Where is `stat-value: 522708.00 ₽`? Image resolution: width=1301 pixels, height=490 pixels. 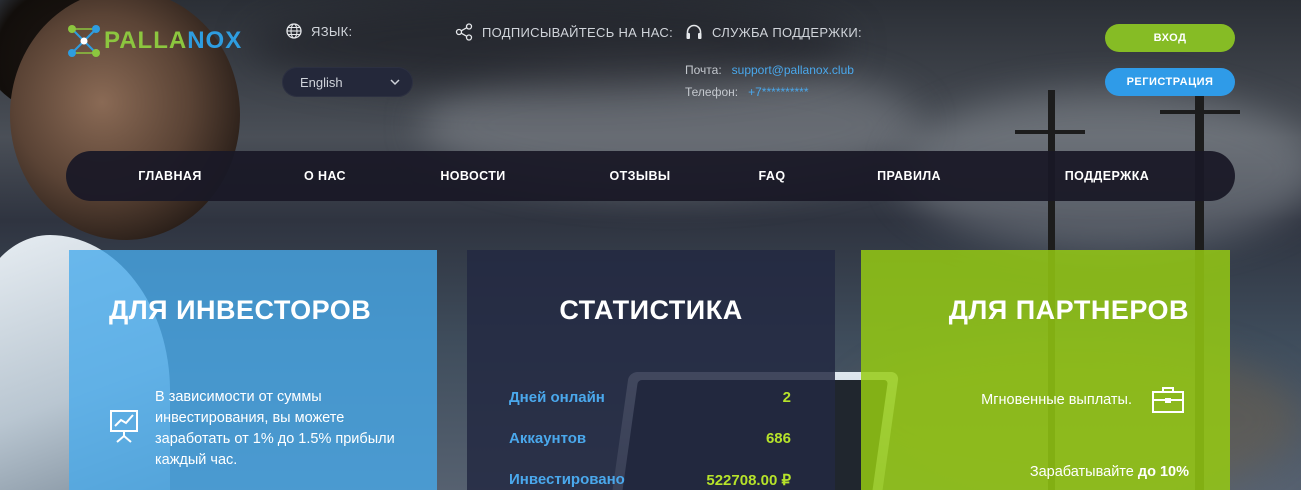
stat-value: 522708.00 ₽ is located at coordinates (748, 480).